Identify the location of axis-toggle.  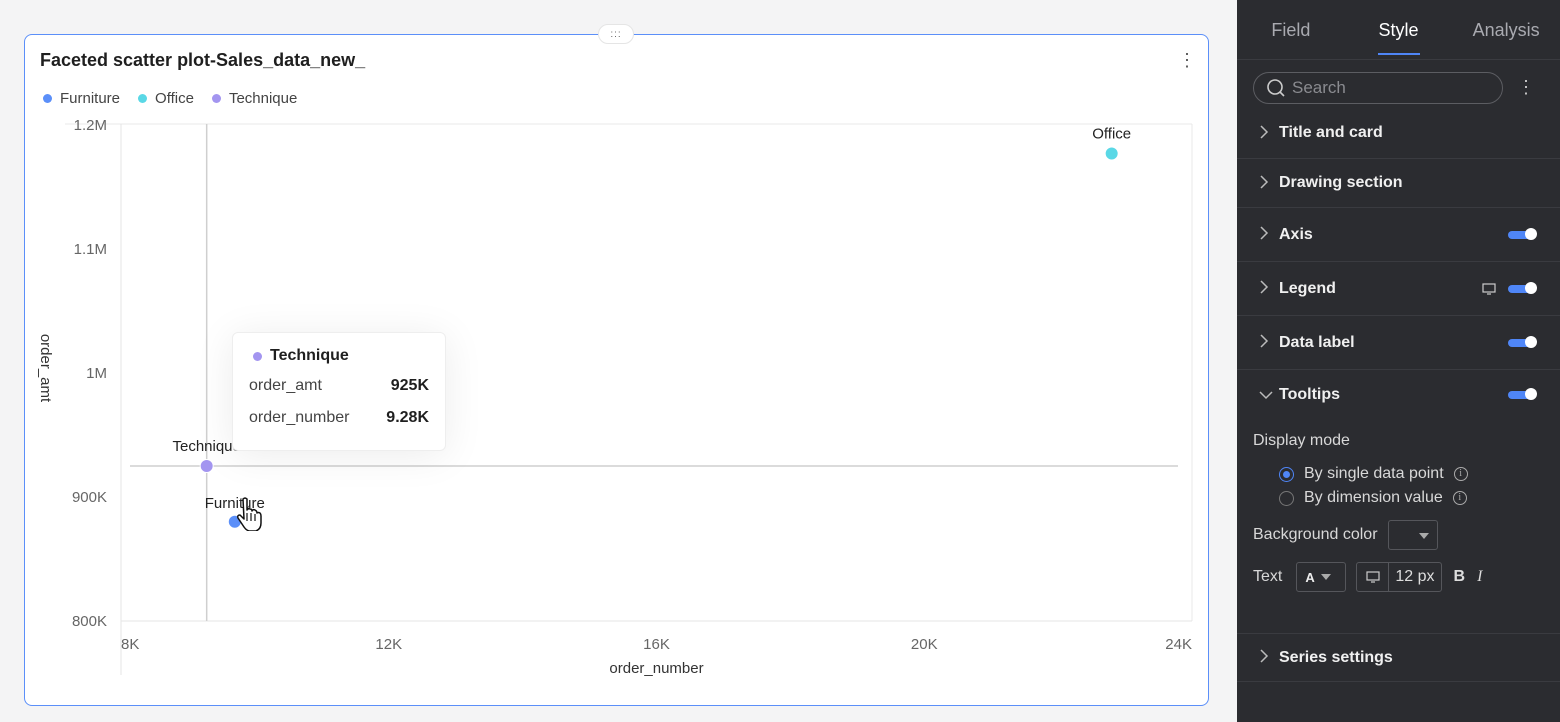
(1522, 233).